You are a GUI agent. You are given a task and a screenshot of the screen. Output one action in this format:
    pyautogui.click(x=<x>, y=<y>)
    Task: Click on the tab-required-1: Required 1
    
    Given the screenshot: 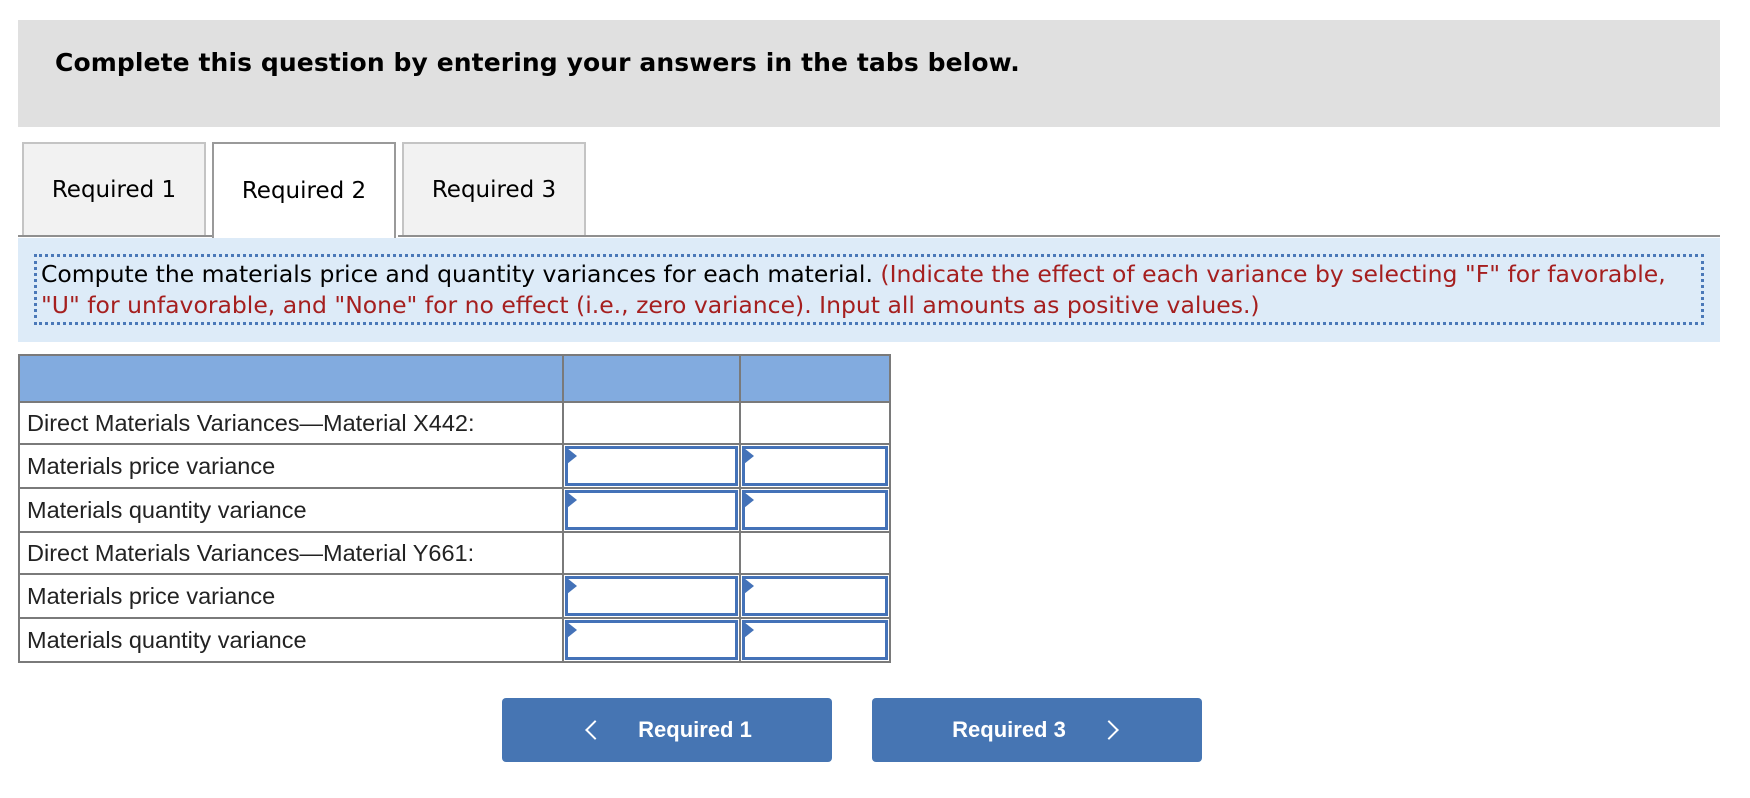 What is the action you would take?
    pyautogui.click(x=114, y=188)
    